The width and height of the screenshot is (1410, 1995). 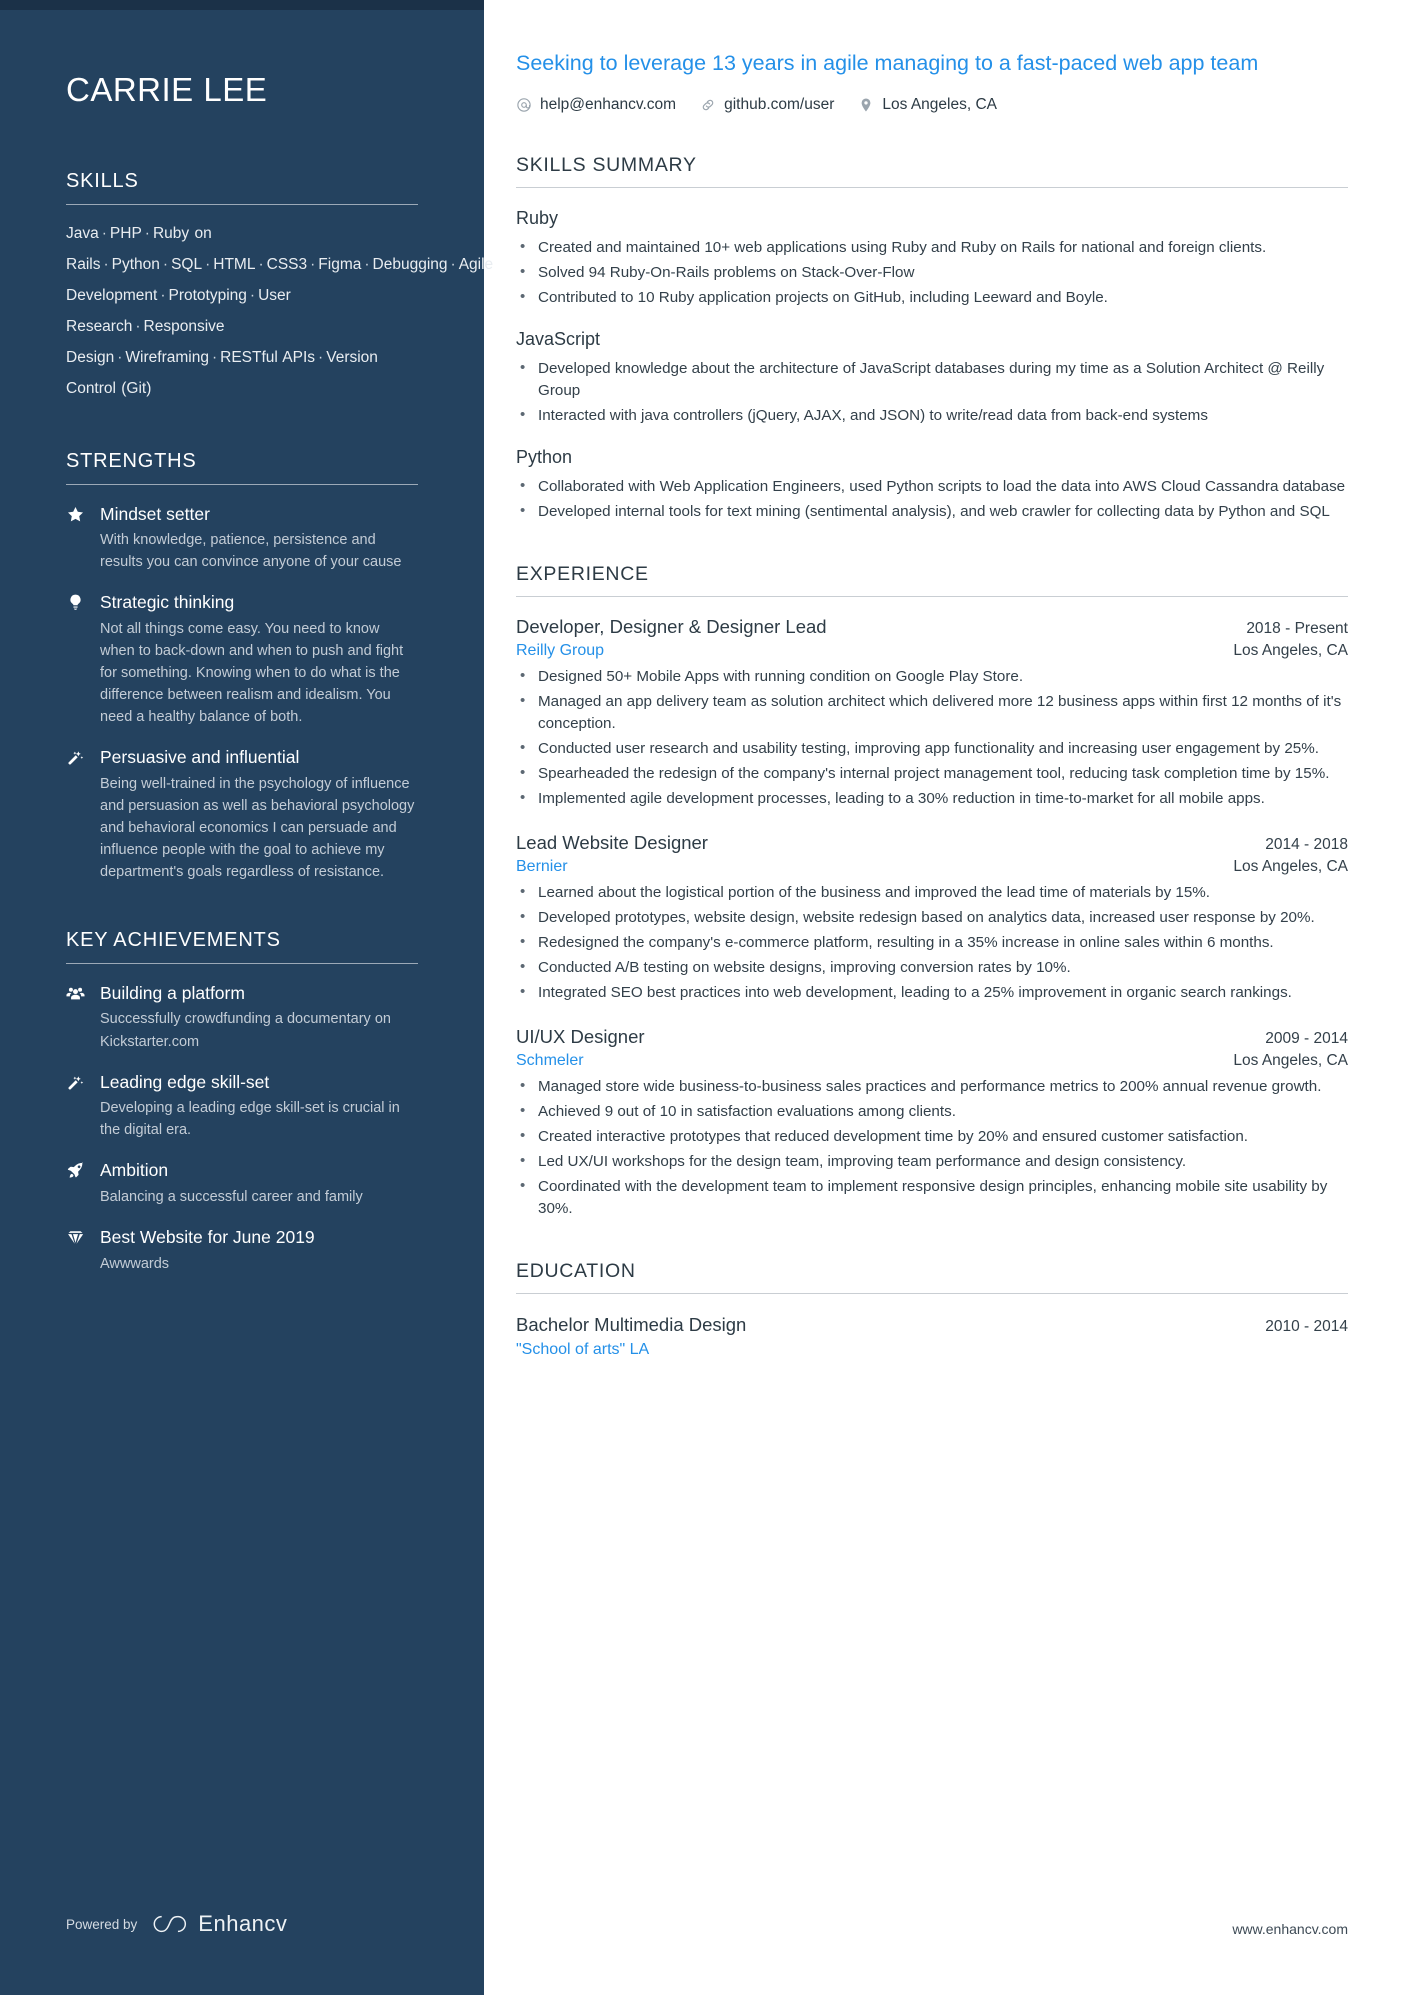 I want to click on skill-tag: Prototyping, so click(x=207, y=295).